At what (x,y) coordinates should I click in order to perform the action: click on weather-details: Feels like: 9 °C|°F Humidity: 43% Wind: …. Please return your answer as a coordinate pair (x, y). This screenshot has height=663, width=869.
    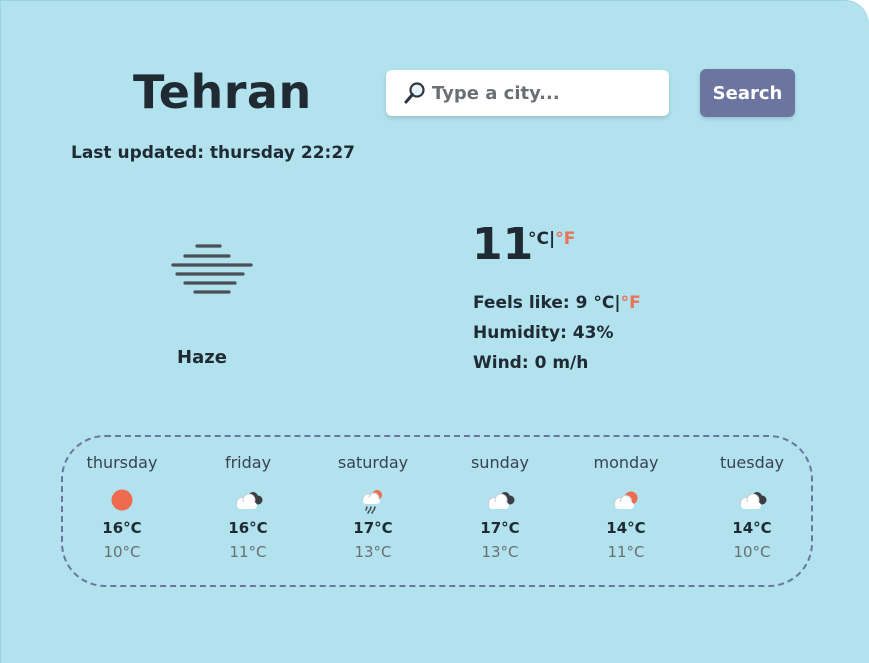
    Looking at the image, I should click on (557, 336).